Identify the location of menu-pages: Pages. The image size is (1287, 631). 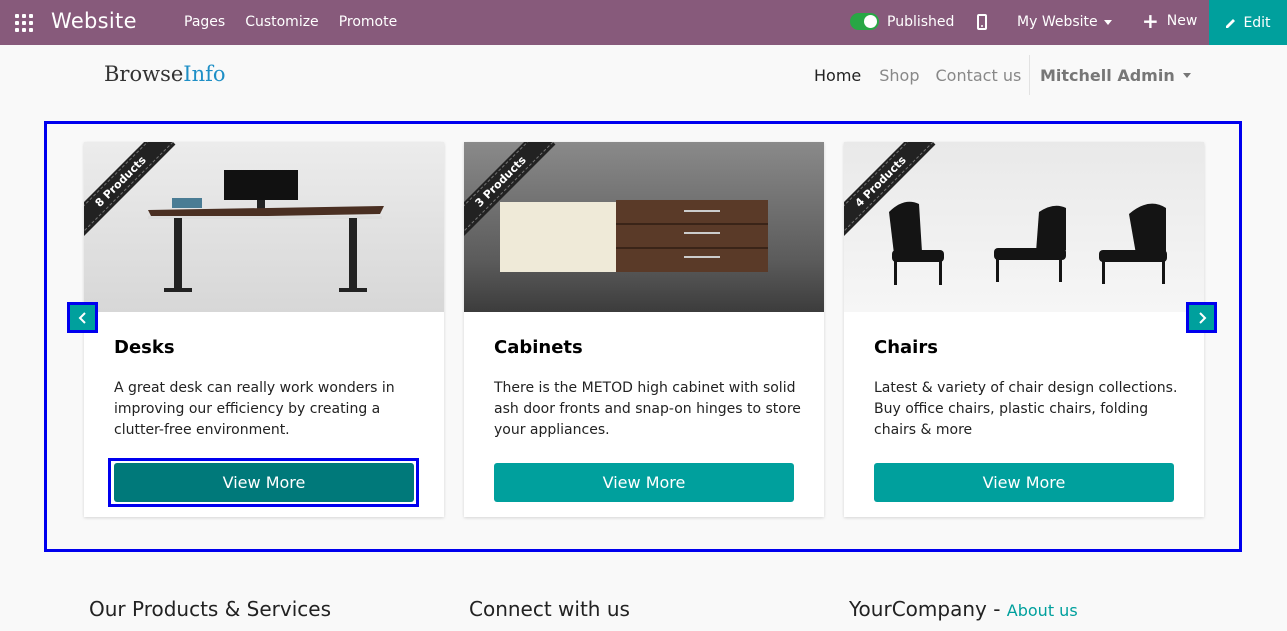
(204, 22).